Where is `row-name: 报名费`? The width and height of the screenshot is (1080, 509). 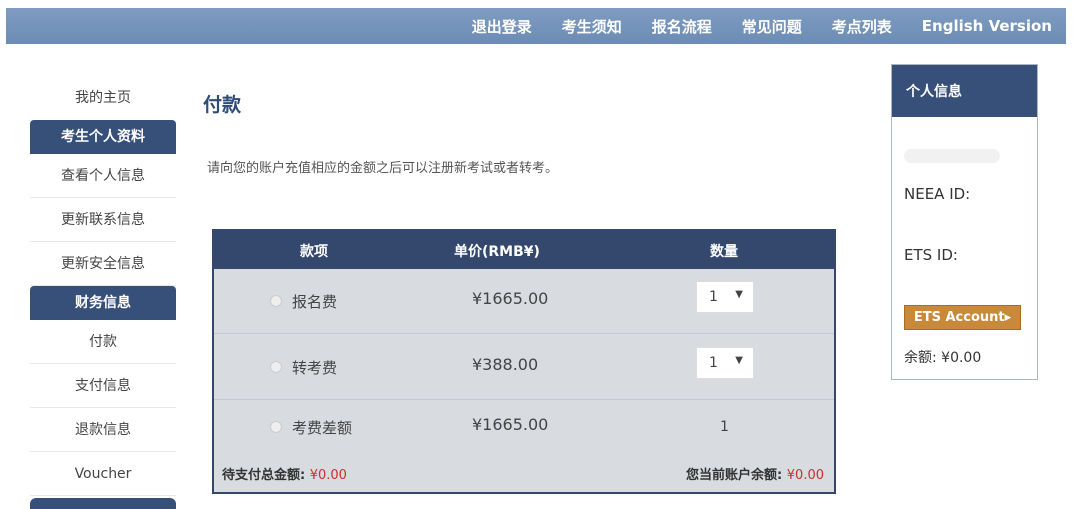 row-name: 报名费 is located at coordinates (315, 302).